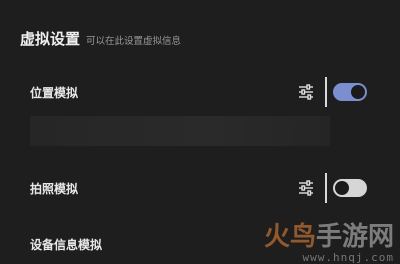  I want to click on setting-label-location: 位置模拟, so click(54, 93).